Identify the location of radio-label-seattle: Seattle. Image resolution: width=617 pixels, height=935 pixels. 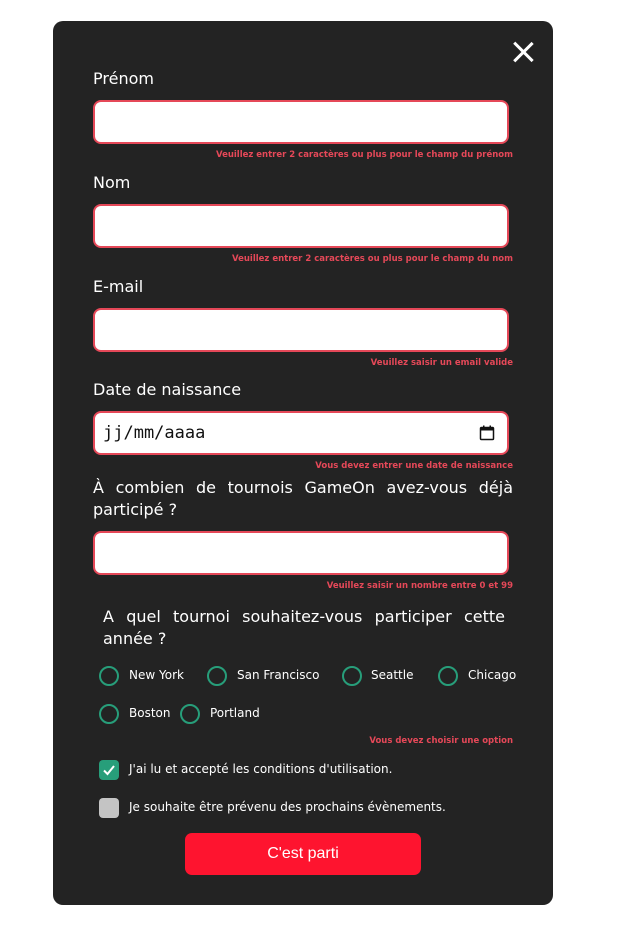
(392, 675).